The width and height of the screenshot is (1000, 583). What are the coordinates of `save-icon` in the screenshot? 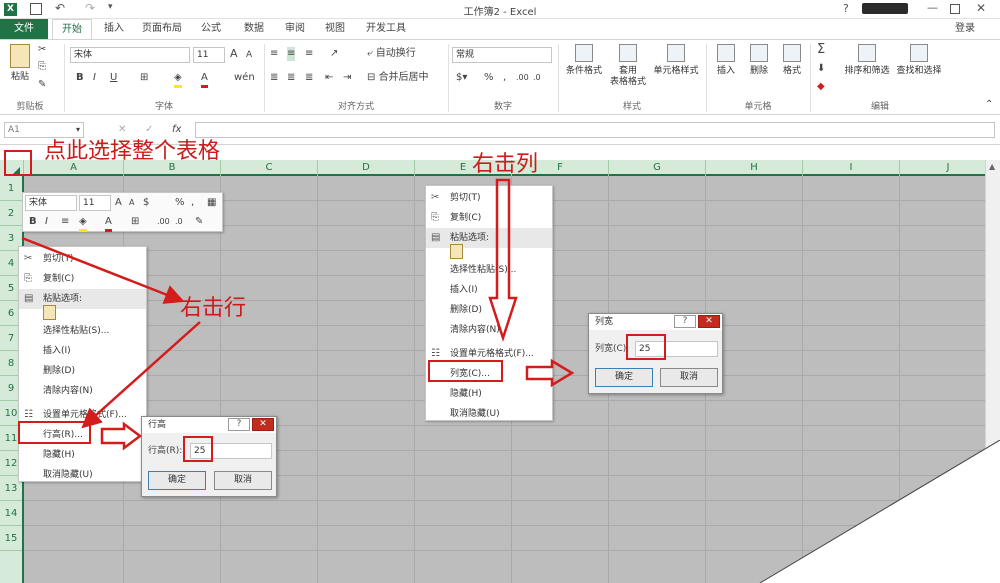 It's located at (36, 9).